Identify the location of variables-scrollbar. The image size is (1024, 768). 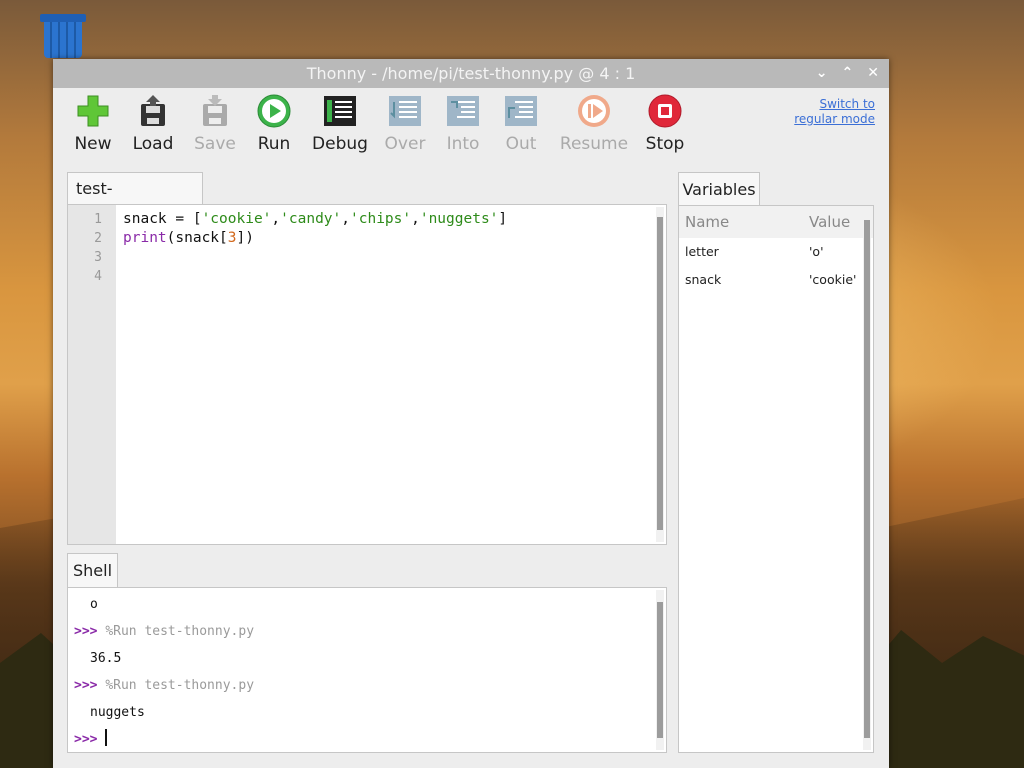
(867, 479).